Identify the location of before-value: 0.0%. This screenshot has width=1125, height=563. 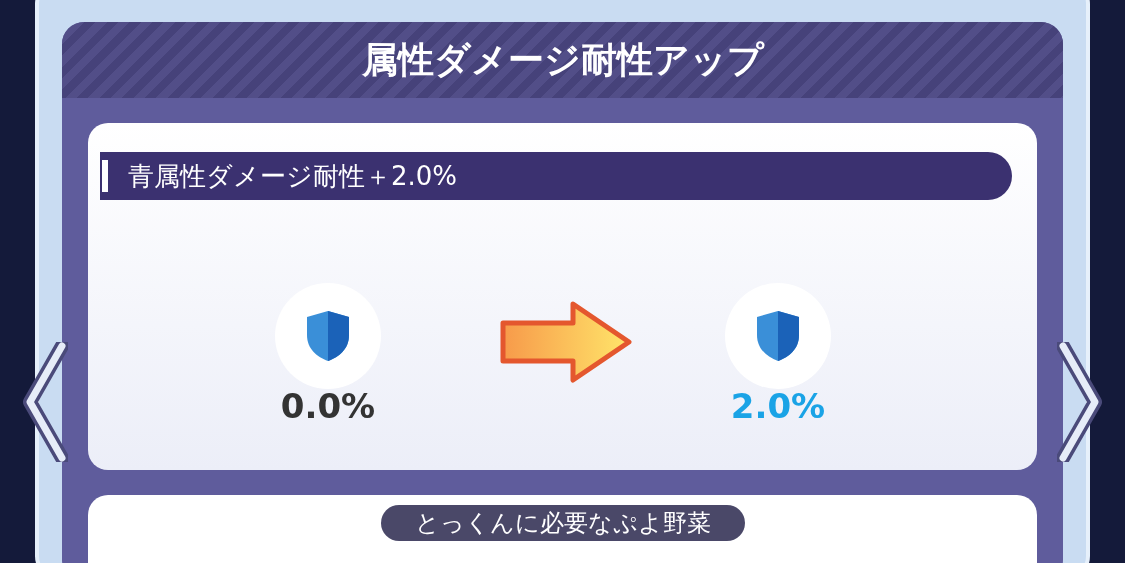
(328, 406).